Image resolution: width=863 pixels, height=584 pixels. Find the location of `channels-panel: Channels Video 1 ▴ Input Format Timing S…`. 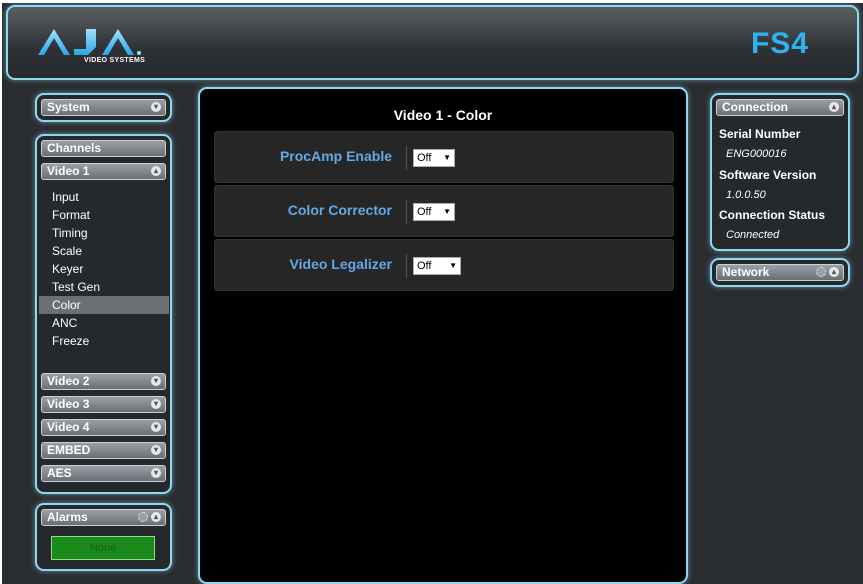

channels-panel: Channels Video 1 ▴ Input Format Timing S… is located at coordinates (103, 314).